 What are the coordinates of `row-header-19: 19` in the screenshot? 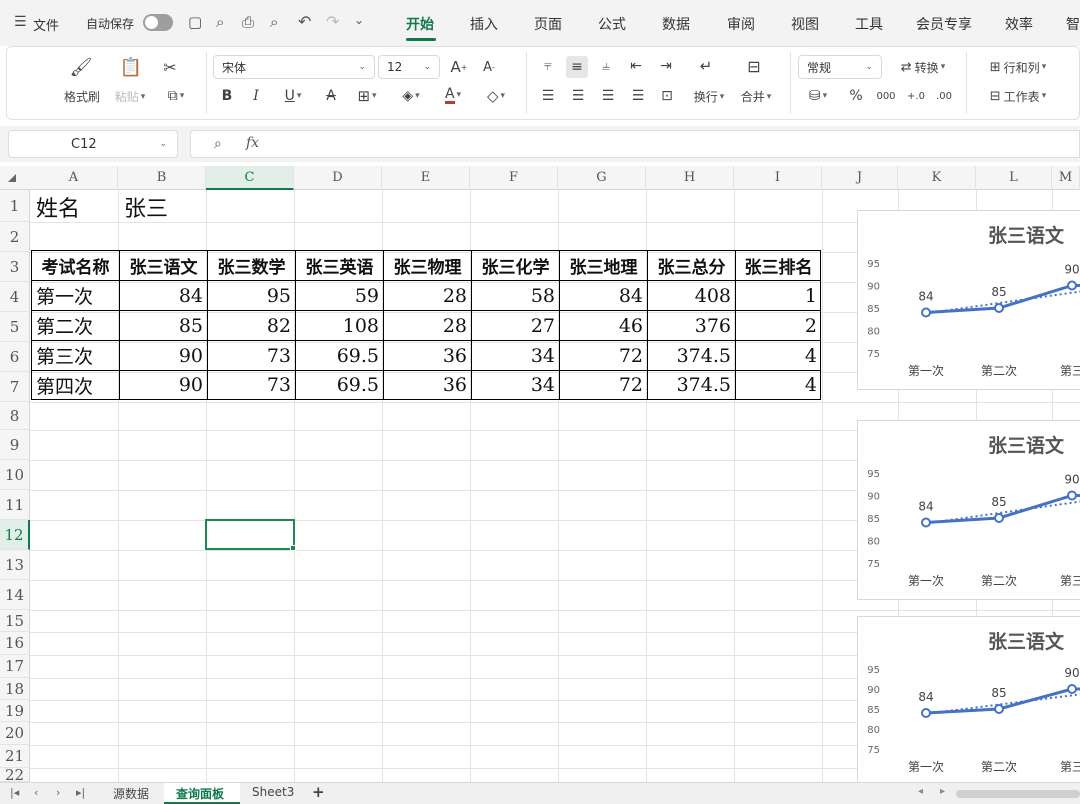 It's located at (15, 711).